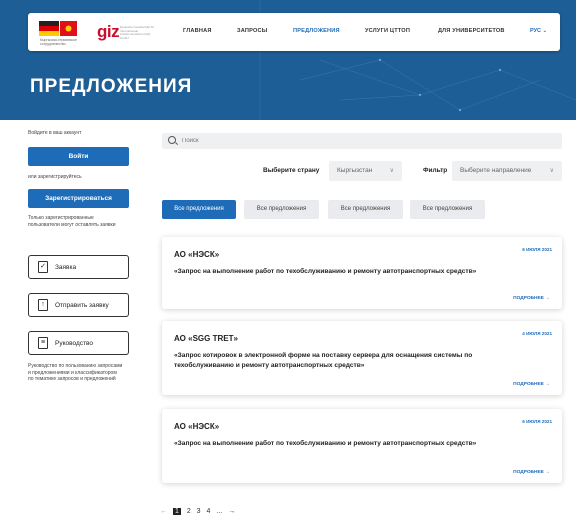 This screenshot has height=519, width=576. What do you see at coordinates (78, 267) in the screenshot?
I see `application-button: ✓ Заявка` at bounding box center [78, 267].